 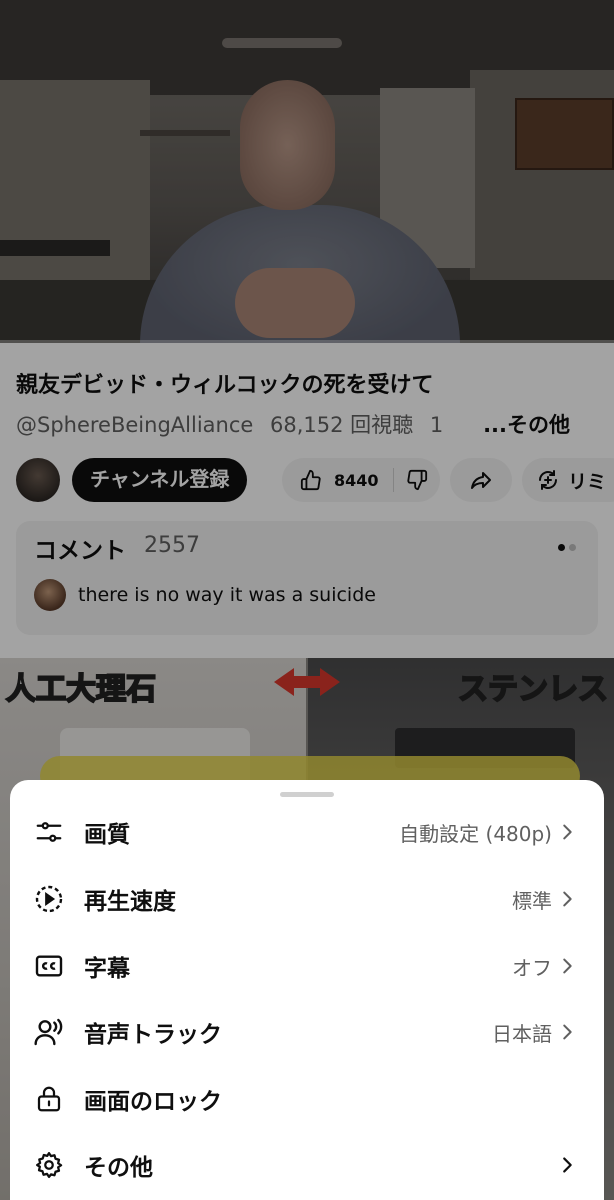 I want to click on audio-track-icon, so click(x=49, y=1032).